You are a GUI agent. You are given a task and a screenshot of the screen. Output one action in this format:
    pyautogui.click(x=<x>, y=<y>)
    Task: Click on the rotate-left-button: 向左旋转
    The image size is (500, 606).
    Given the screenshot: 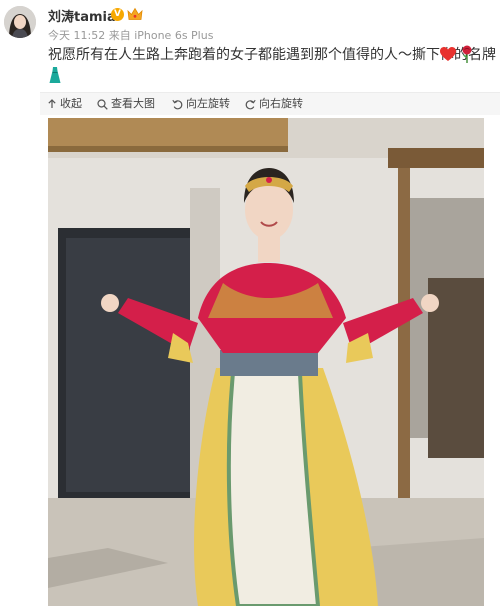 What is the action you would take?
    pyautogui.click(x=201, y=104)
    